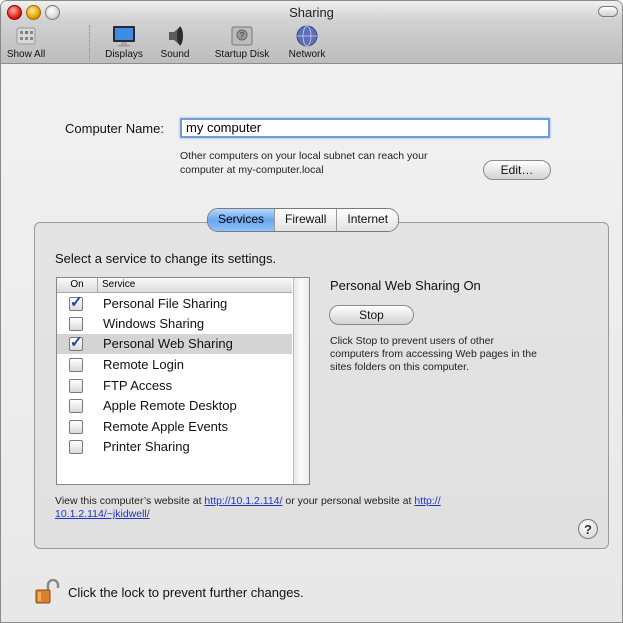  I want to click on ftp-access-checkbox, so click(76, 386).